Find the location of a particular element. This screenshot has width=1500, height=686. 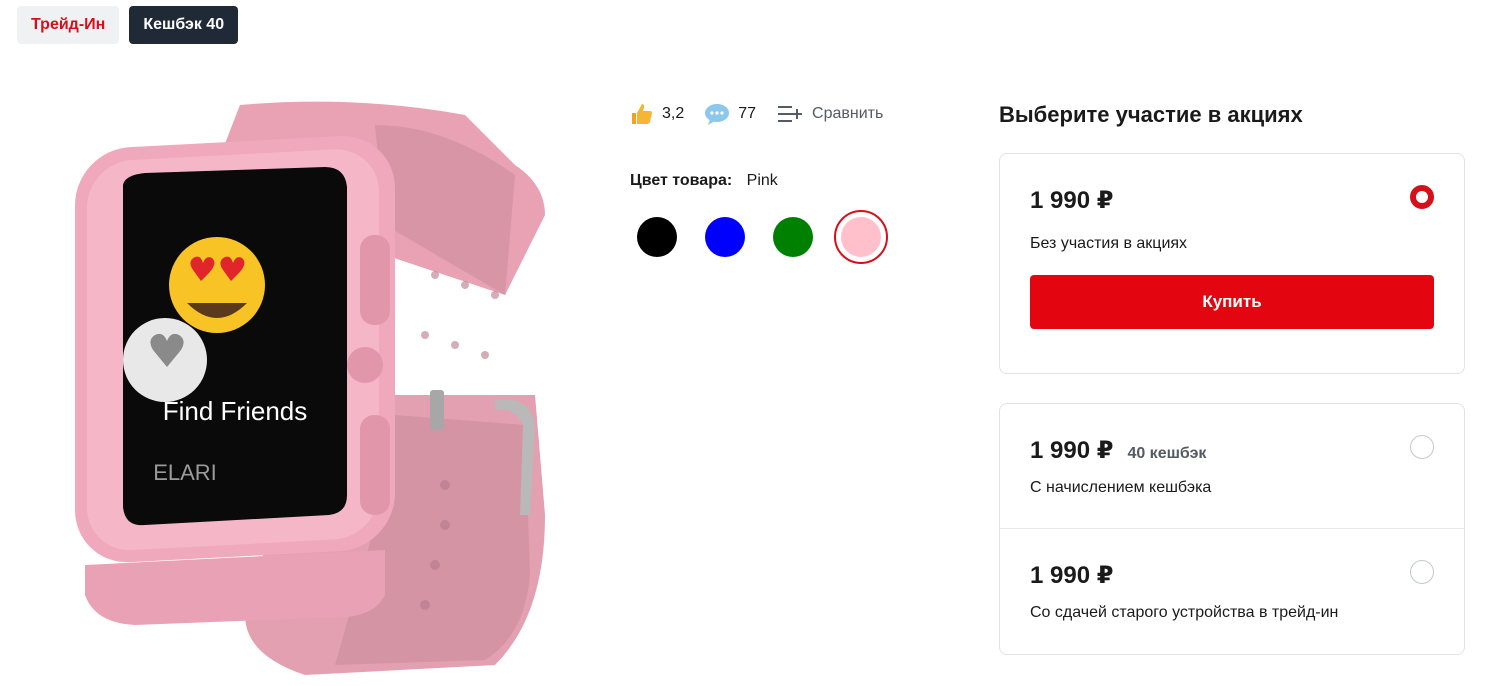

compare-button: Сравнить is located at coordinates (829, 114).